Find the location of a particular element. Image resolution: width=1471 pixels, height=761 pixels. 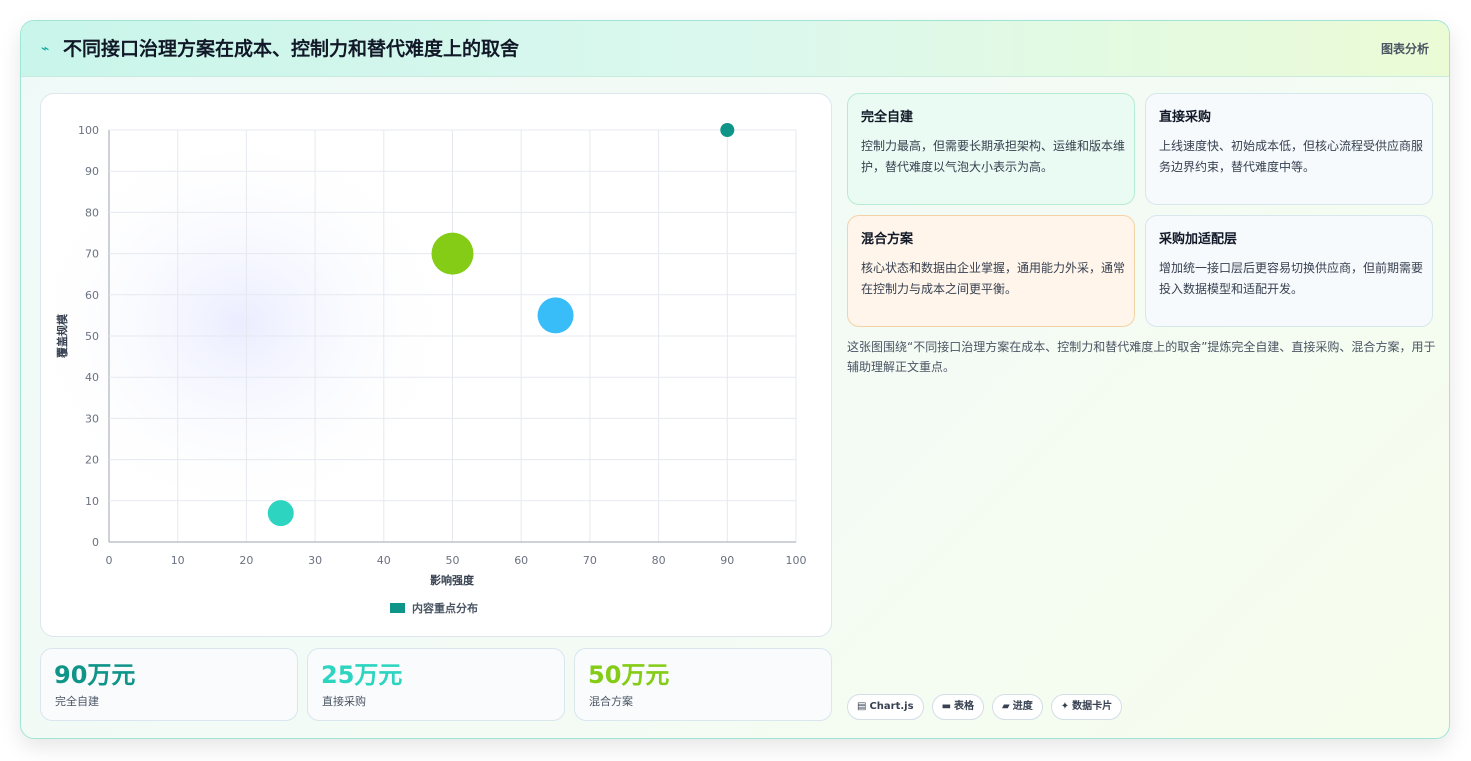

y-tick-label: 90 is located at coordinates (92, 171).